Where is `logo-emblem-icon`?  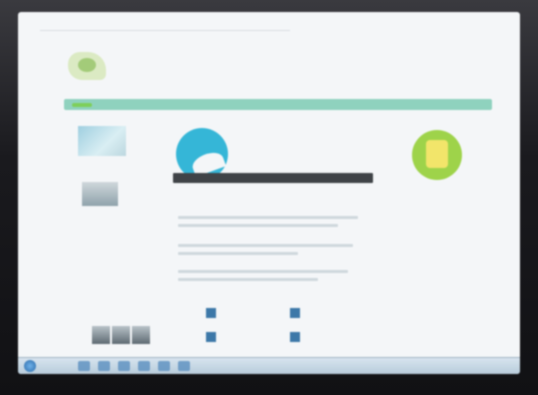 logo-emblem-icon is located at coordinates (87, 66).